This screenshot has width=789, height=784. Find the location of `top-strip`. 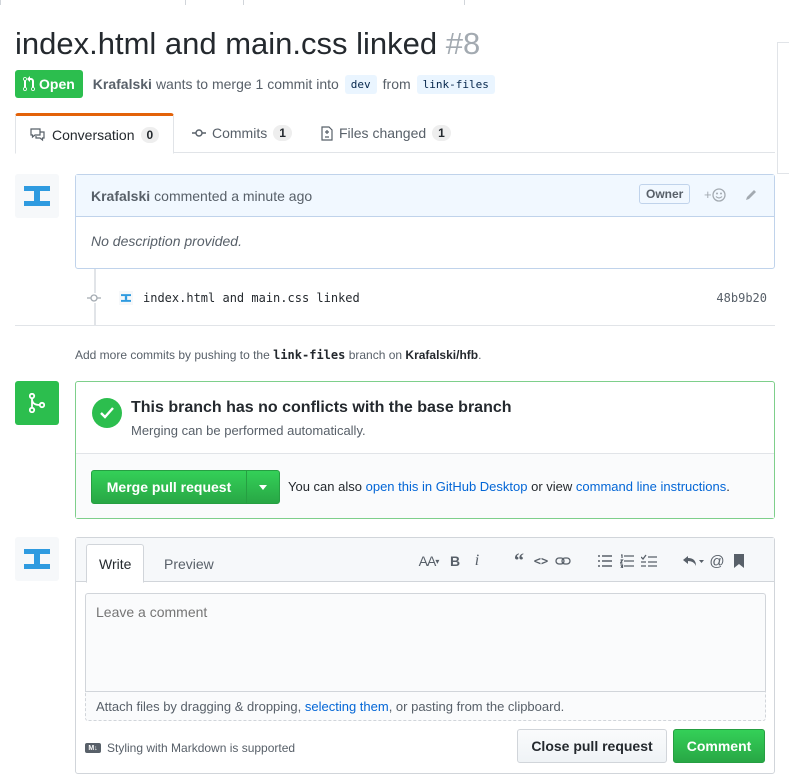

top-strip is located at coordinates (394, 2).